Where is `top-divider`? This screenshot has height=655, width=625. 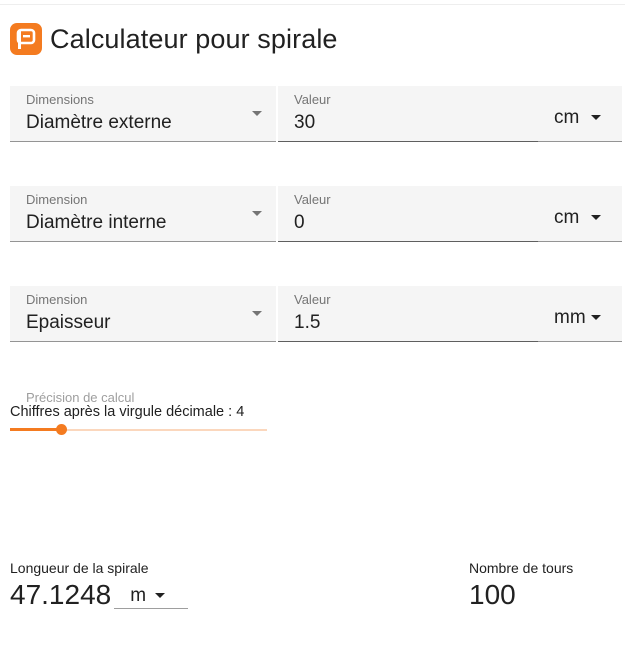
top-divider is located at coordinates (312, 2).